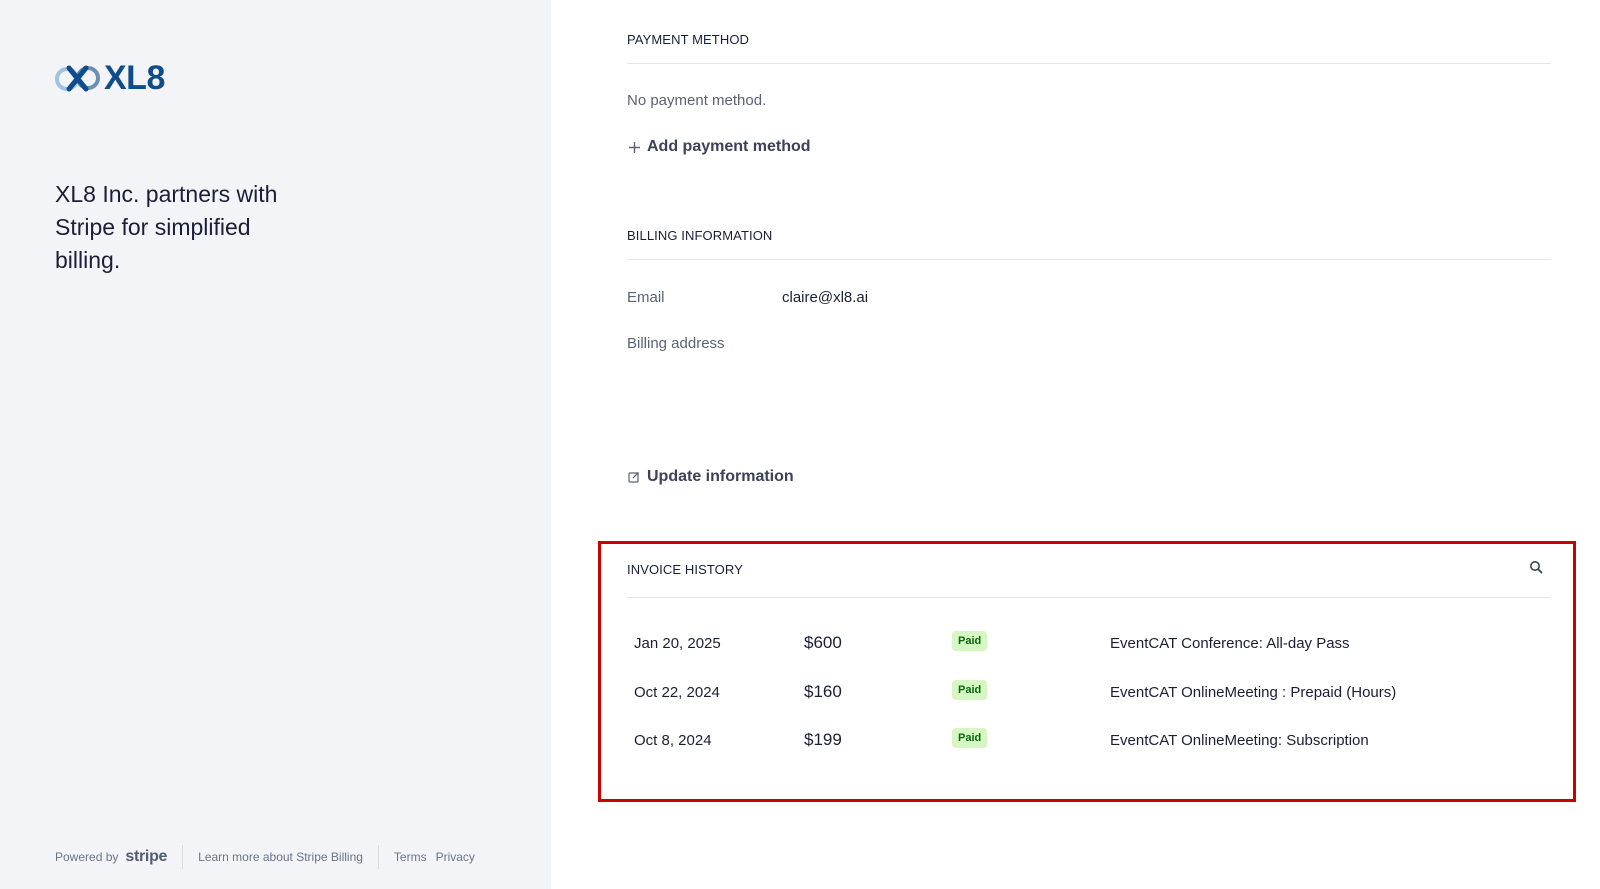 Image resolution: width=1600 pixels, height=889 pixels. What do you see at coordinates (1537, 568) in the screenshot?
I see `search-icon` at bounding box center [1537, 568].